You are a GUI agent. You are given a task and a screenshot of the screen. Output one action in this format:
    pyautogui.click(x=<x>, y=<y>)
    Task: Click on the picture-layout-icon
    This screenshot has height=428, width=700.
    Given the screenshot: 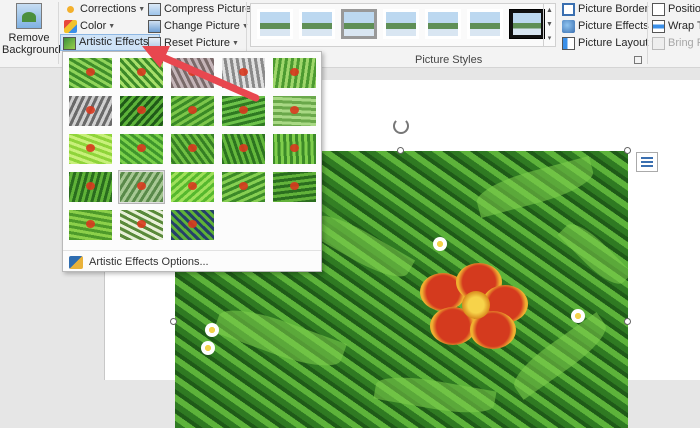 What is the action you would take?
    pyautogui.click(x=568, y=43)
    